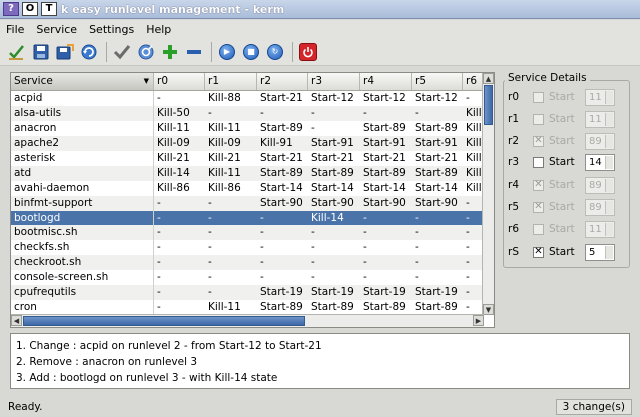  What do you see at coordinates (41, 52) in the screenshot?
I see `save-icon` at bounding box center [41, 52].